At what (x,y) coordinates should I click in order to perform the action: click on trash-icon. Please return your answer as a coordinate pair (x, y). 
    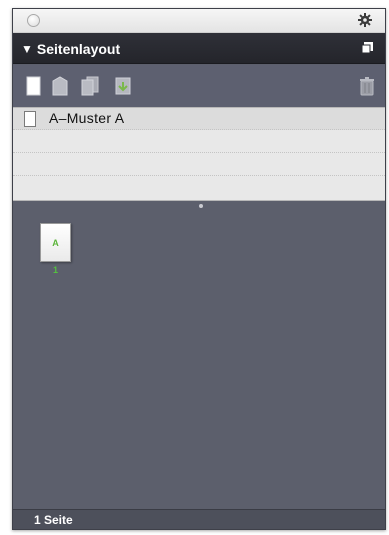
    Looking at the image, I should click on (367, 86).